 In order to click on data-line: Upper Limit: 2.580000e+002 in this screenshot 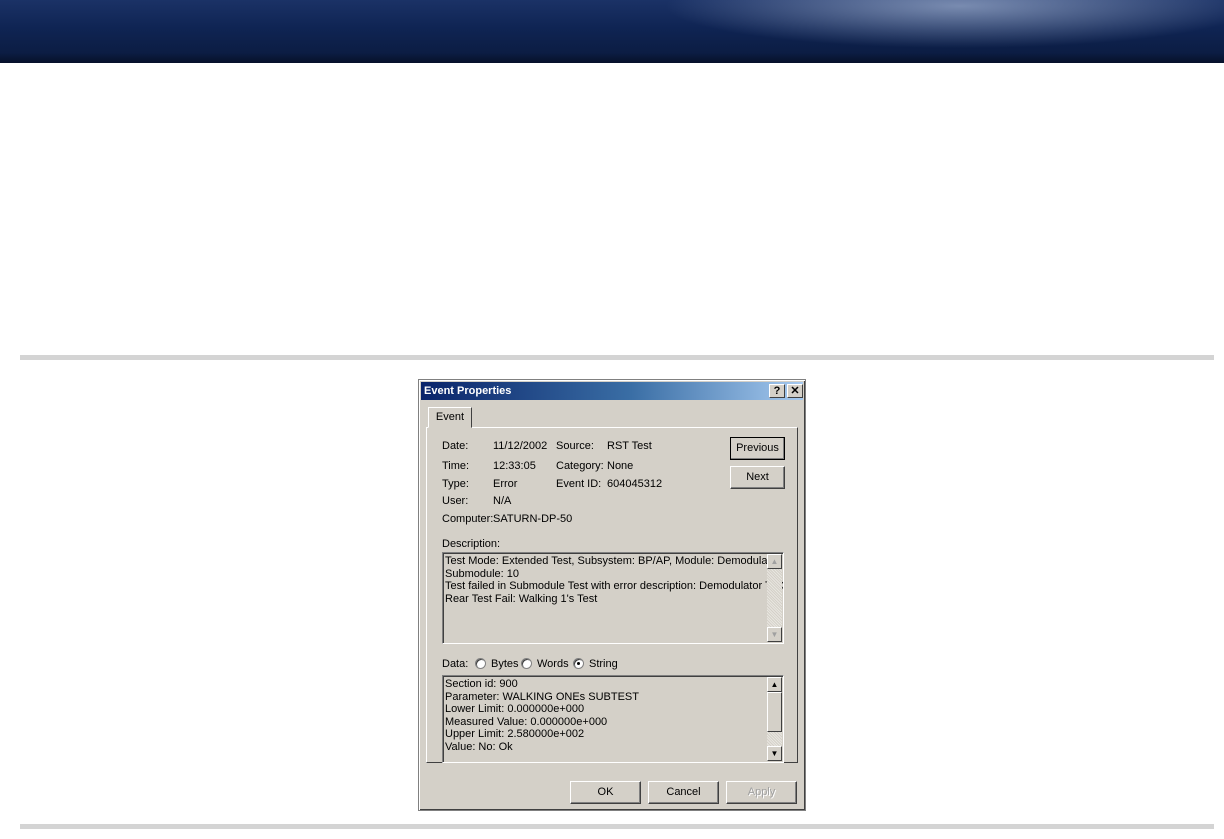, I will do `click(515, 734)`.